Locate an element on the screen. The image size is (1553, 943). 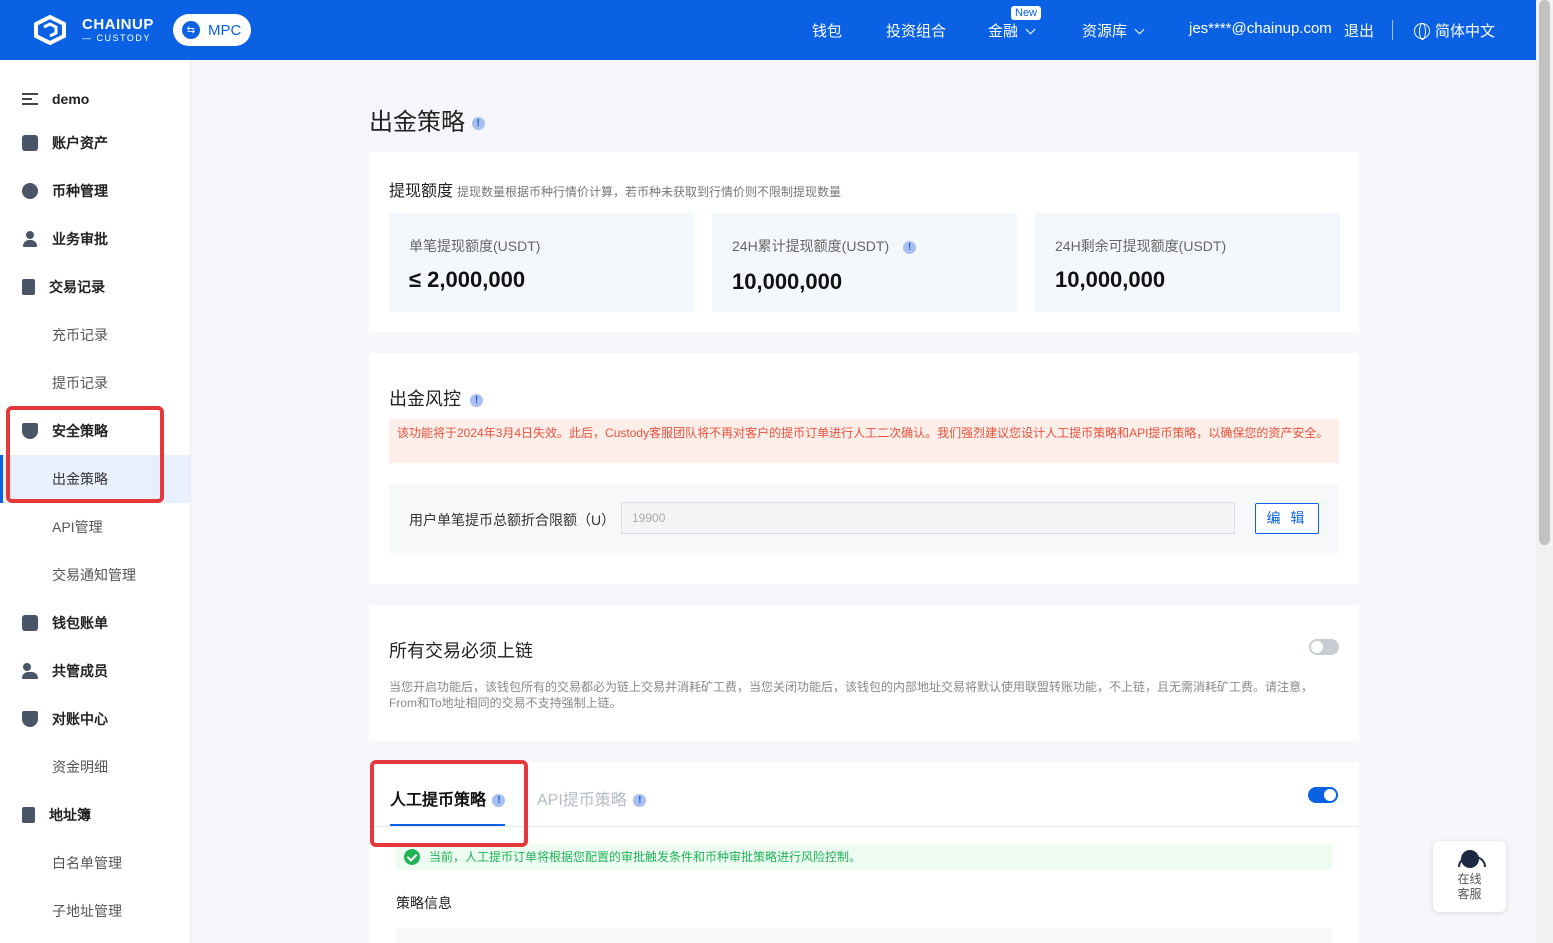
stat-label: 单笔提现额度(USDT) is located at coordinates (475, 246).